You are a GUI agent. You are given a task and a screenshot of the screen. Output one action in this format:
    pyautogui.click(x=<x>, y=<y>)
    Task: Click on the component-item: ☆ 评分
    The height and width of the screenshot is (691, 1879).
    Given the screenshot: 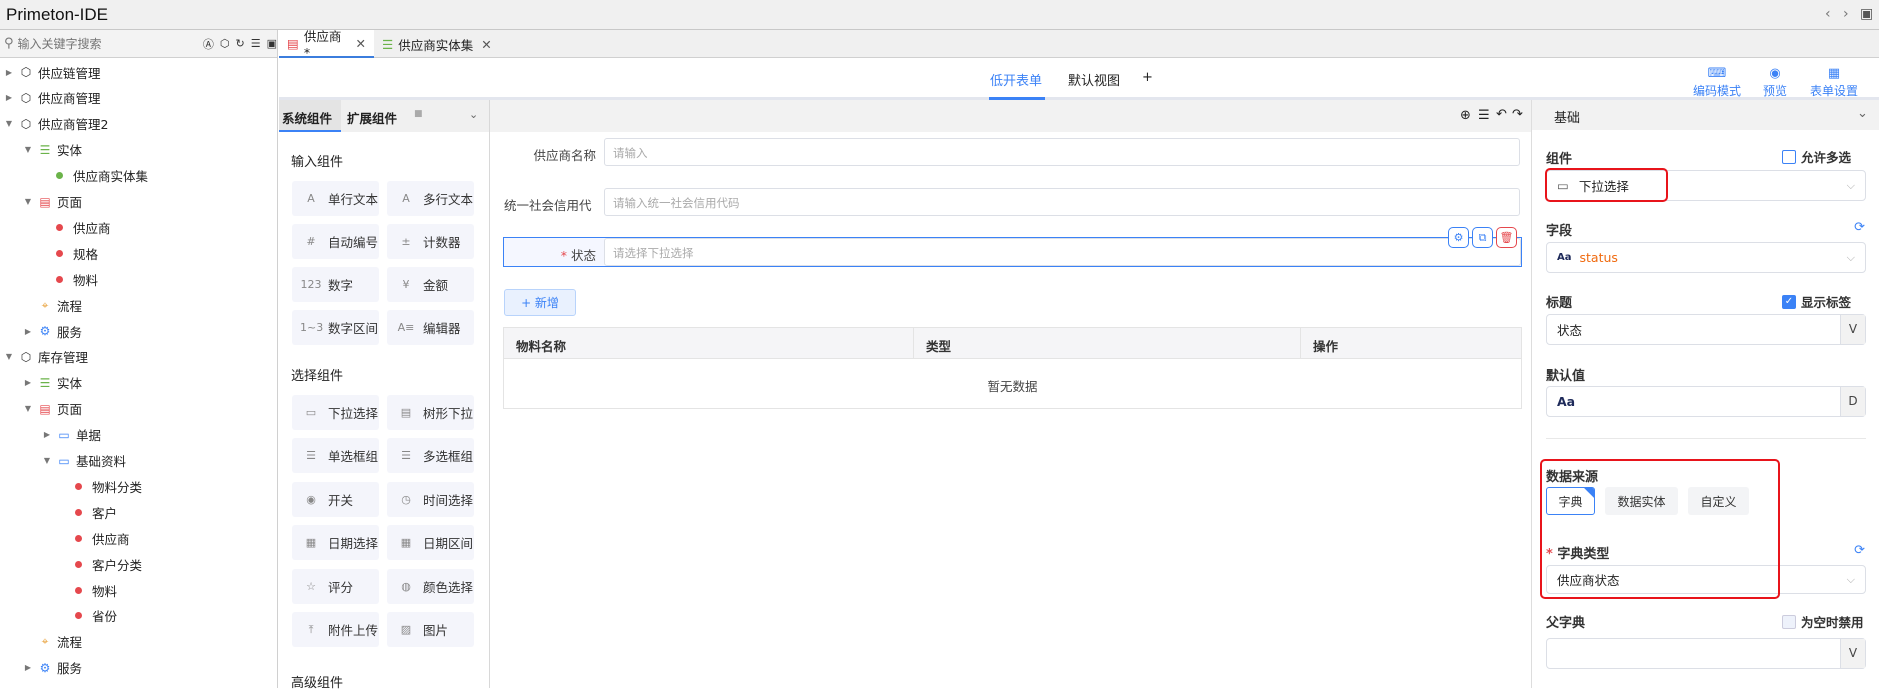 What is the action you would take?
    pyautogui.click(x=335, y=586)
    